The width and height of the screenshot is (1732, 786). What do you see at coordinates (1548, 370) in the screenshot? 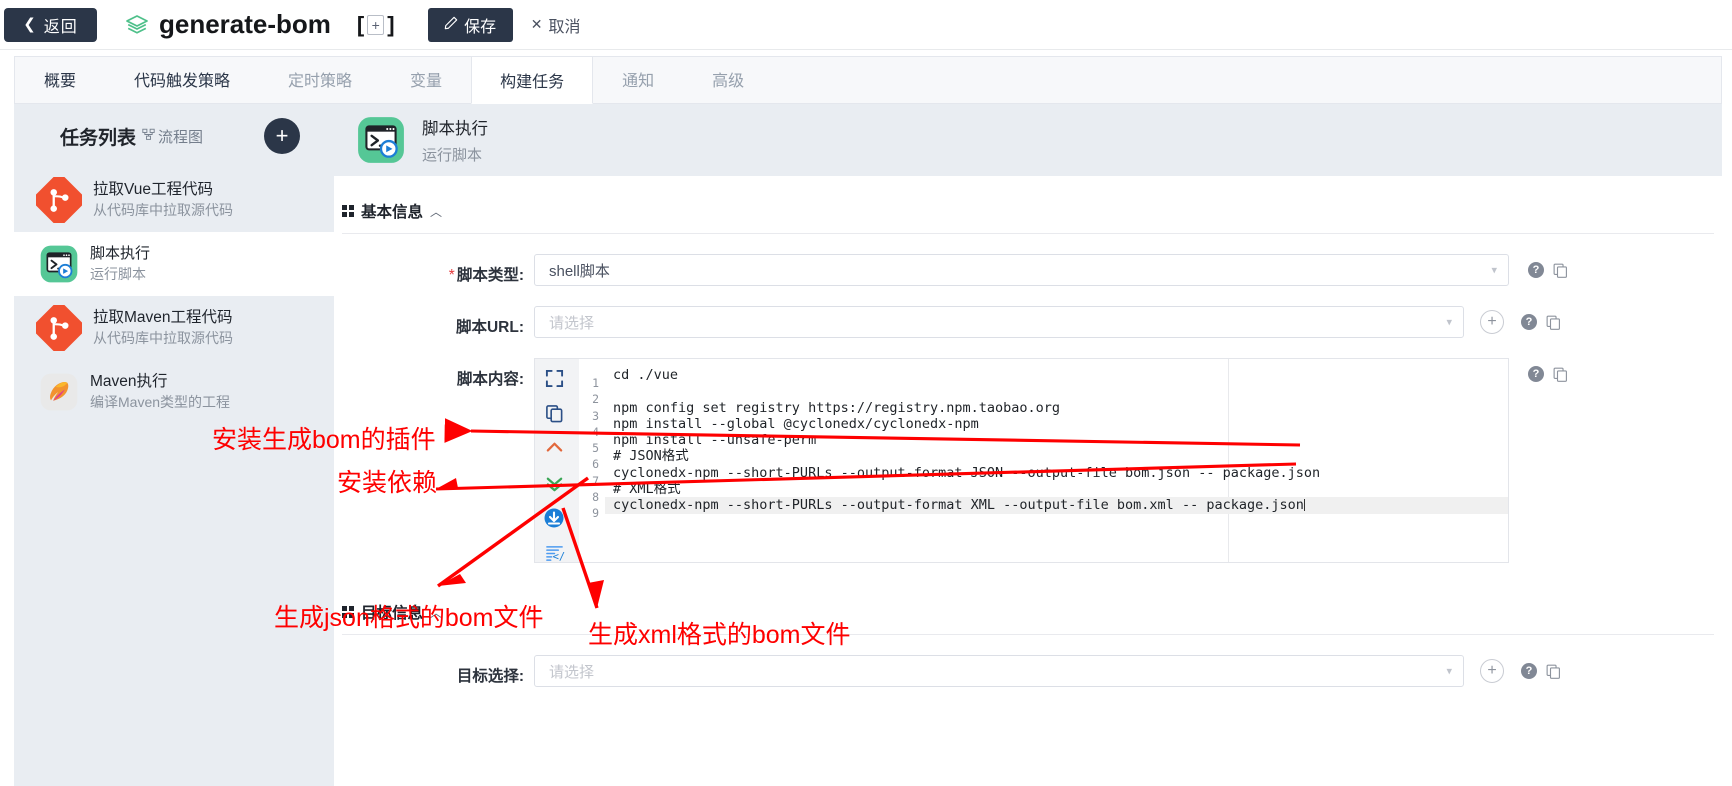
I see `script-content-actions: ?` at bounding box center [1548, 370].